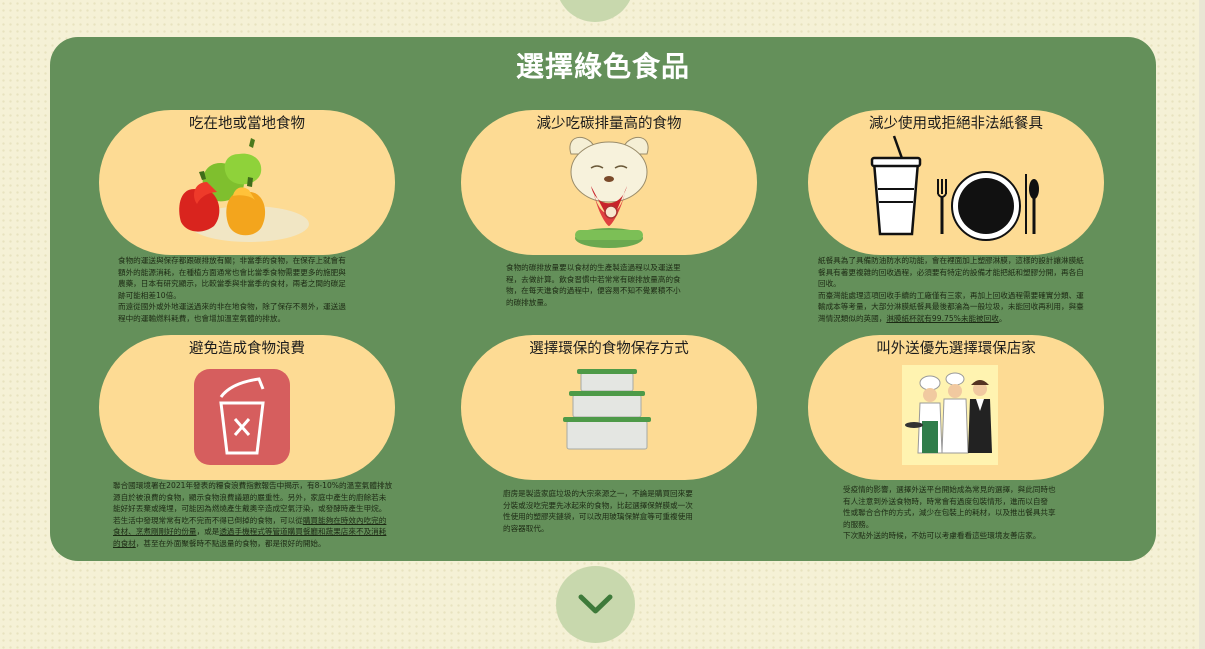  Describe the element at coordinates (609, 418) in the screenshot. I see `food-containers-icon` at that location.